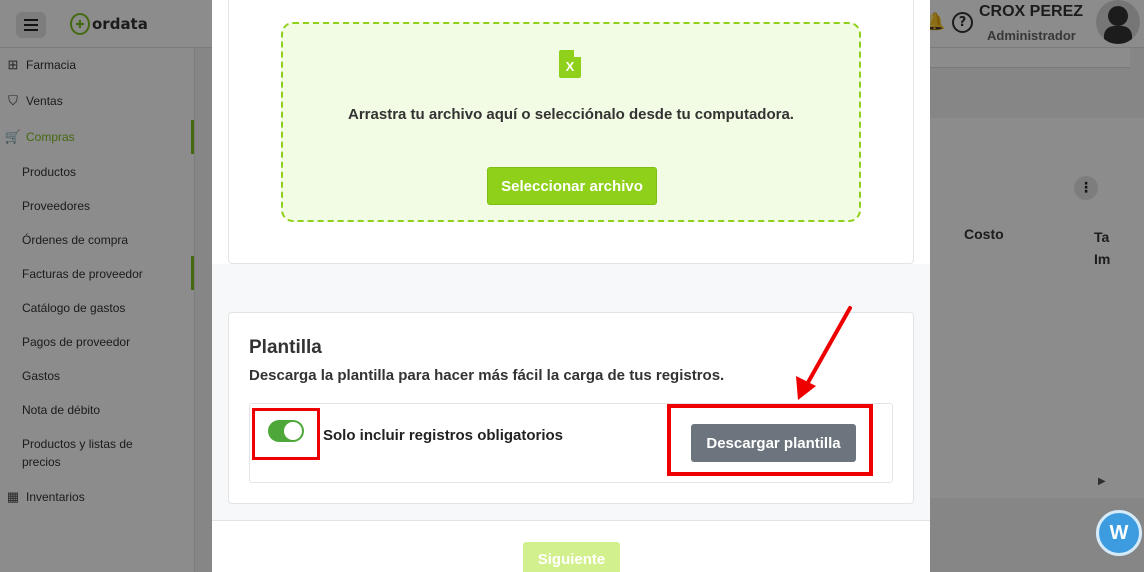 The height and width of the screenshot is (572, 1144). I want to click on modal-footer: Siguiente, so click(571, 546).